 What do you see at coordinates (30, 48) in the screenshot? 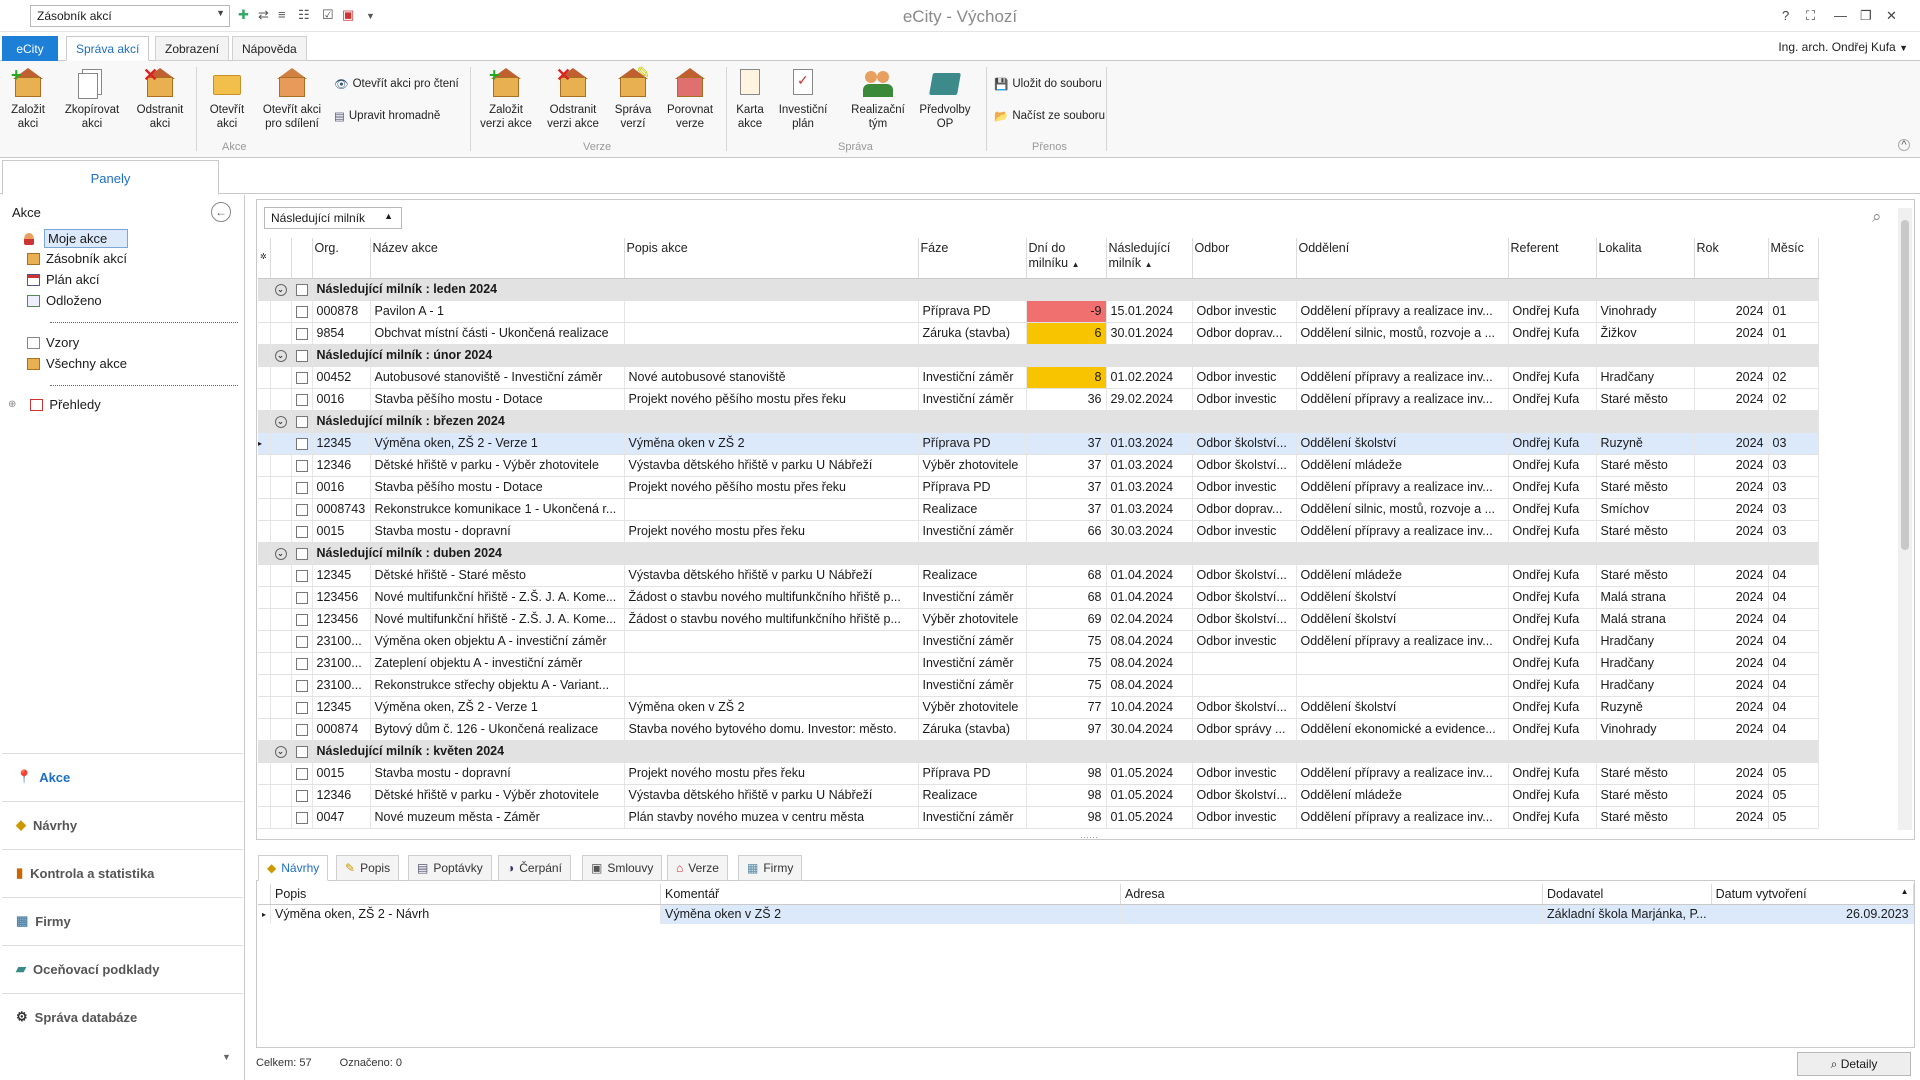
I see `tab-ecity: eCity` at bounding box center [30, 48].